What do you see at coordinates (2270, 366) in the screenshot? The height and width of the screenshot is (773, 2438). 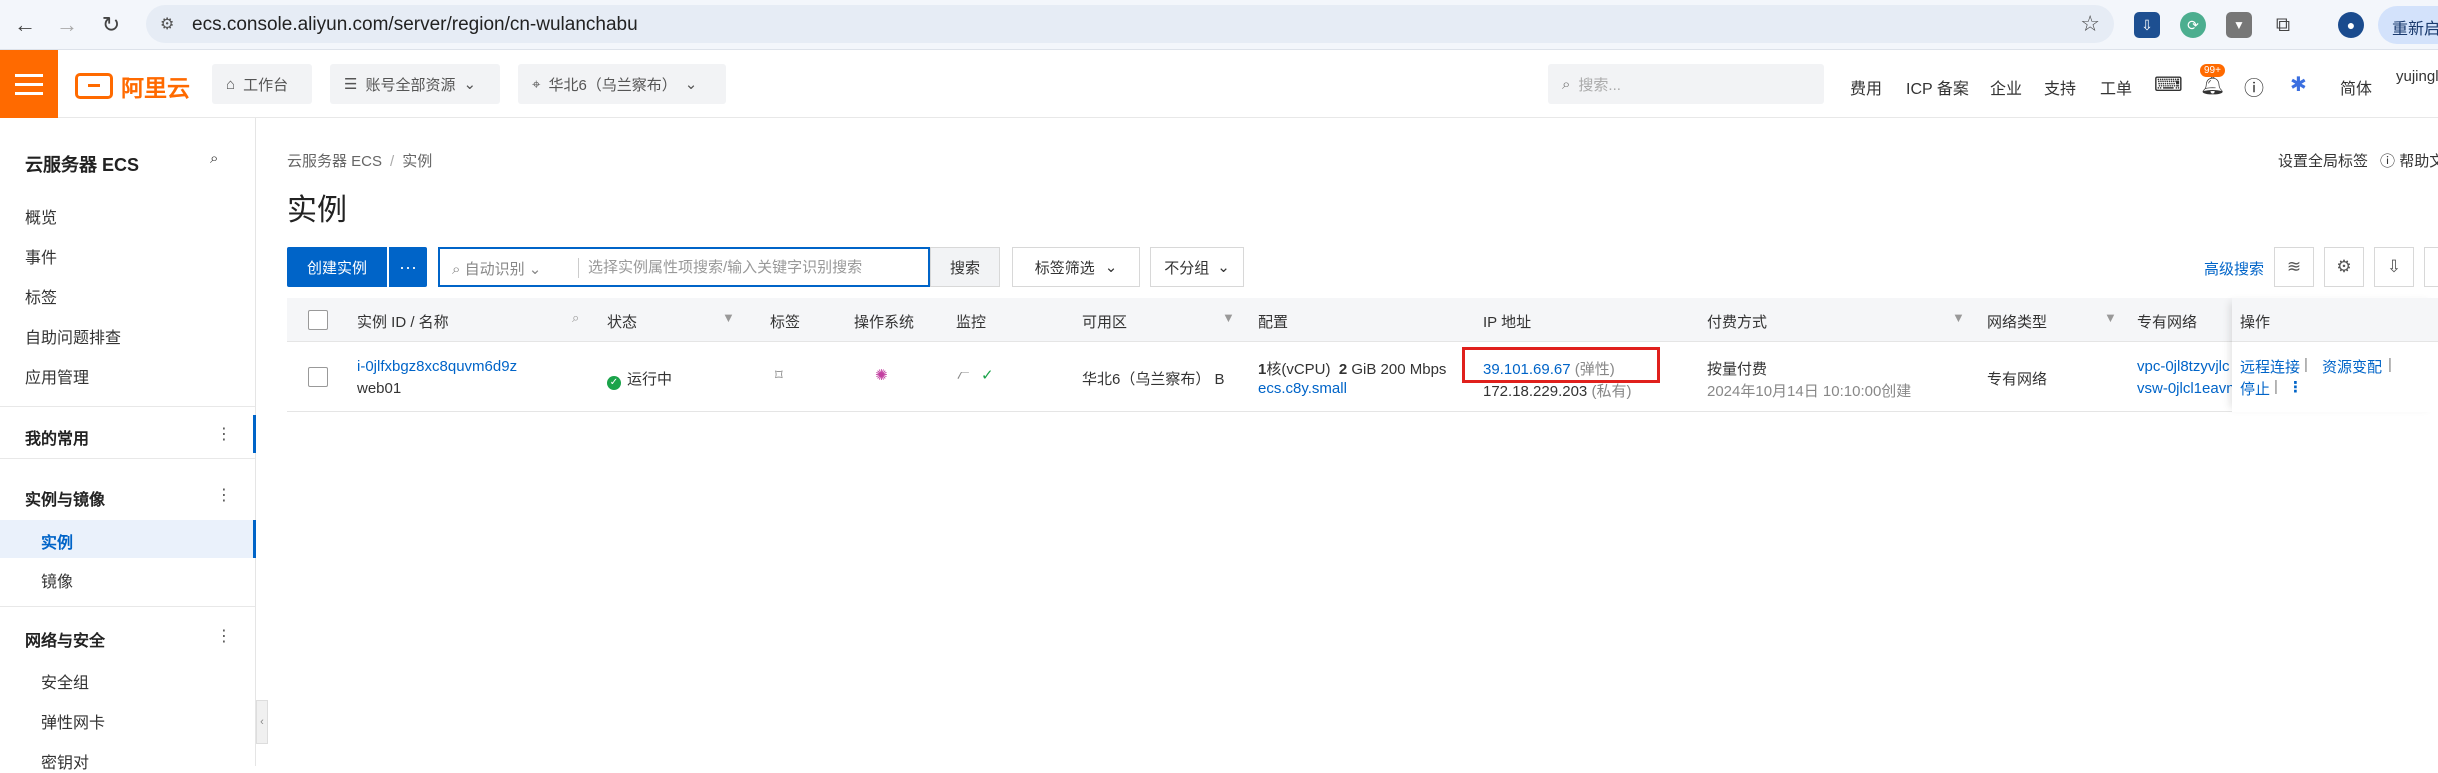 I see `remote-connect-link: 远程连接` at bounding box center [2270, 366].